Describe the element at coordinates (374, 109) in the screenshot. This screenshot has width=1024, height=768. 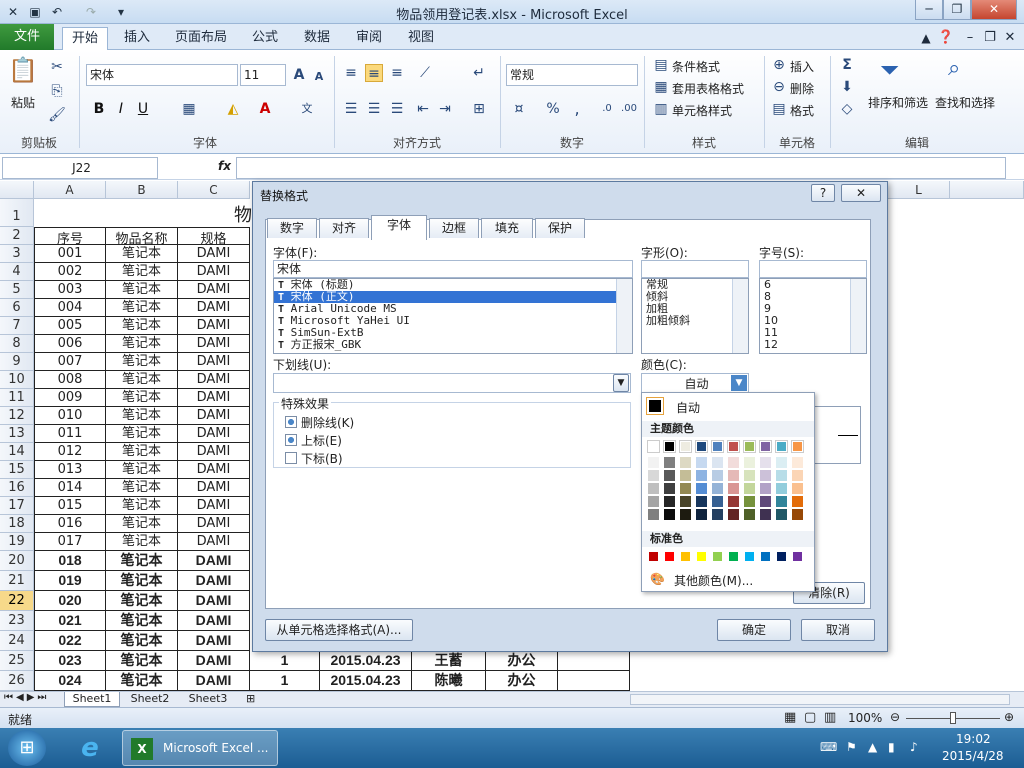
I see `align-center-icon: ☰` at that location.